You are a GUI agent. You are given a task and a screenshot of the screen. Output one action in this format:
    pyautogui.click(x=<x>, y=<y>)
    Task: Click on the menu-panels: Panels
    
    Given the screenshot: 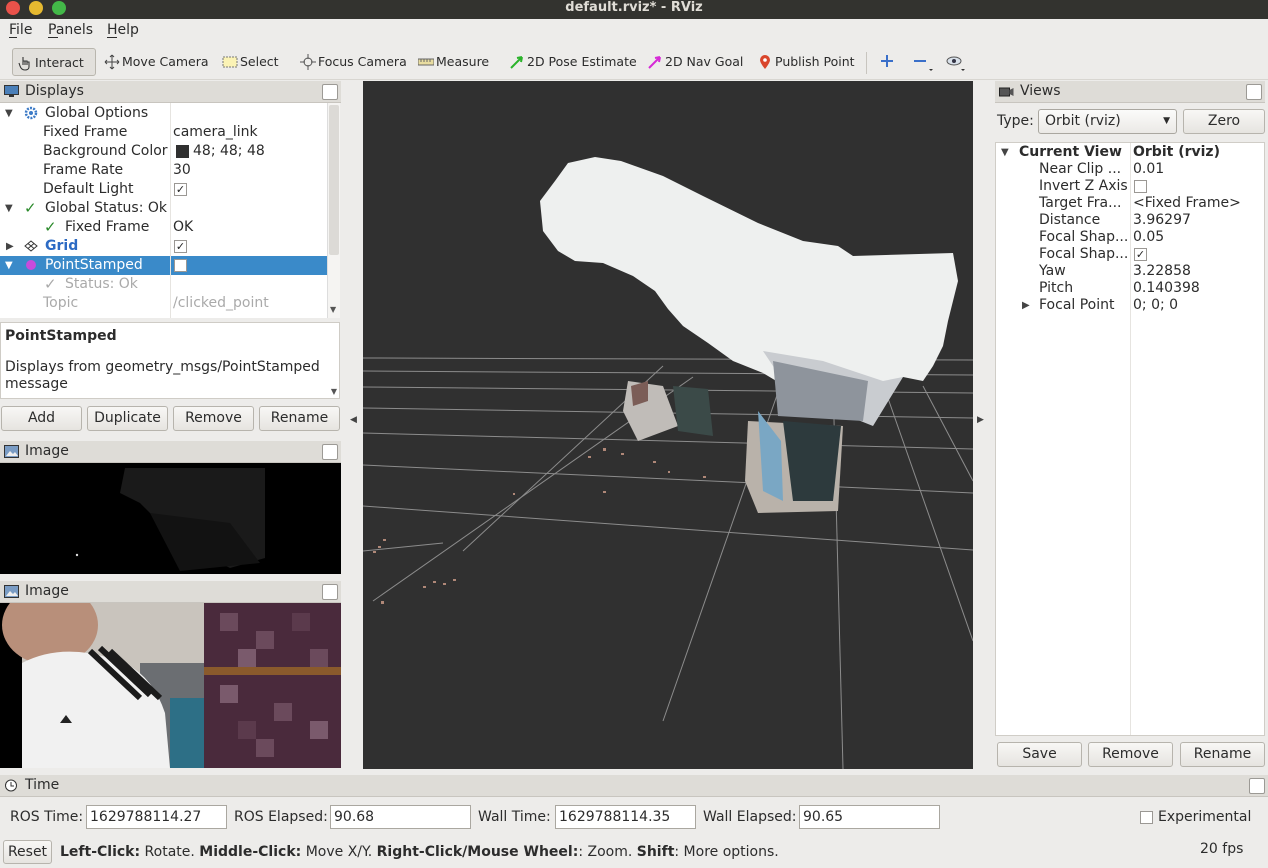 What is the action you would take?
    pyautogui.click(x=70, y=30)
    